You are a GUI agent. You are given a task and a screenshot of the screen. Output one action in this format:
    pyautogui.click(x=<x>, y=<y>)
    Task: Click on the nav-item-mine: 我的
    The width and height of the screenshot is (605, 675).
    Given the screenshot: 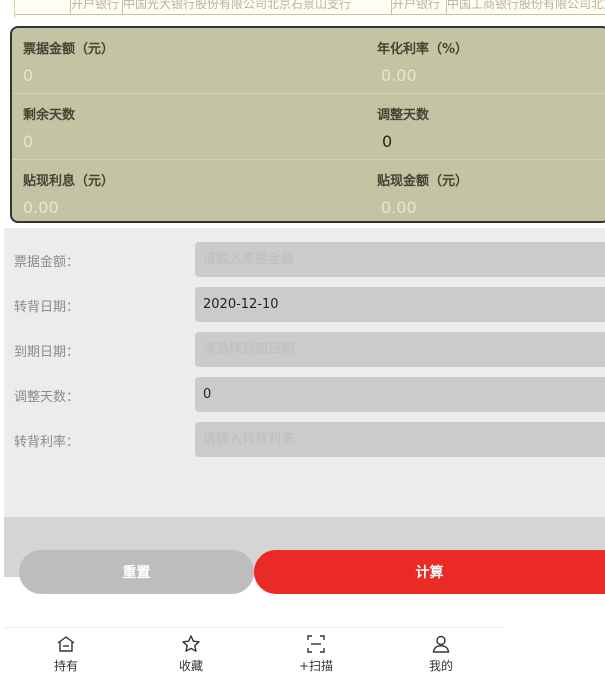 What is the action you would take?
    pyautogui.click(x=441, y=651)
    